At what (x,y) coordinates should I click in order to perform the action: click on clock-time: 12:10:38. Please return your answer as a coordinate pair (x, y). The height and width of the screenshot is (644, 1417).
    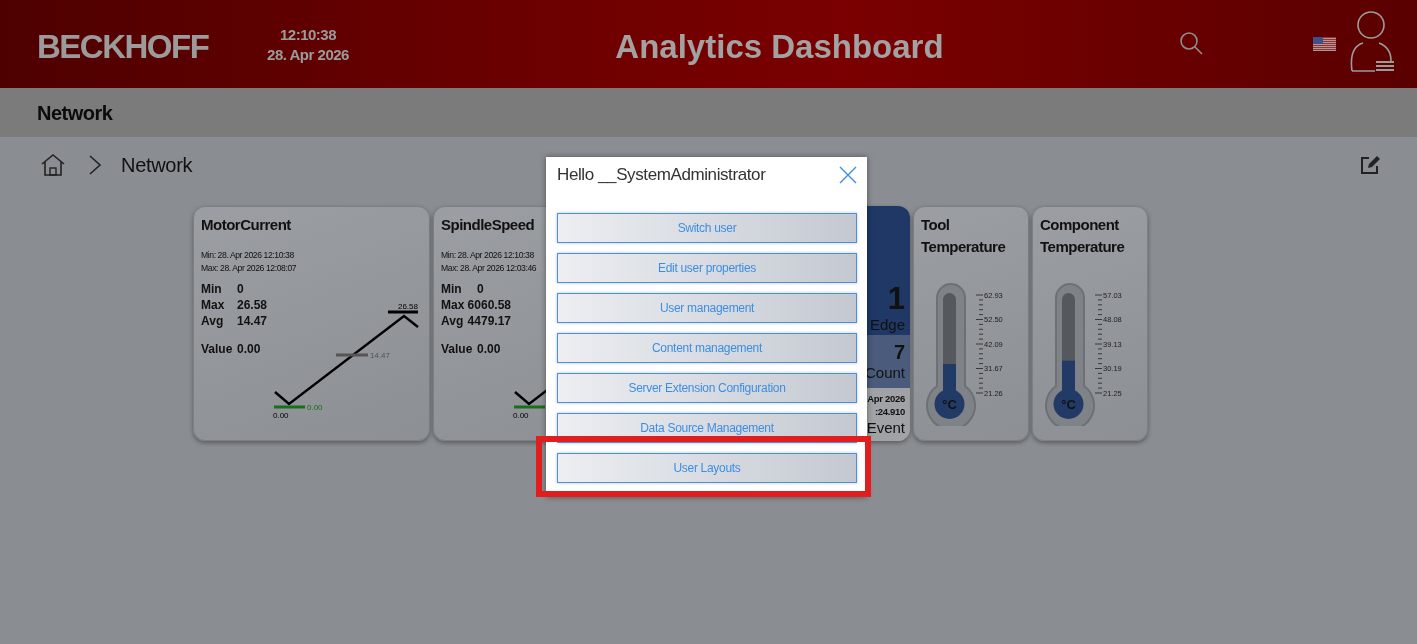
    Looking at the image, I should click on (307, 35).